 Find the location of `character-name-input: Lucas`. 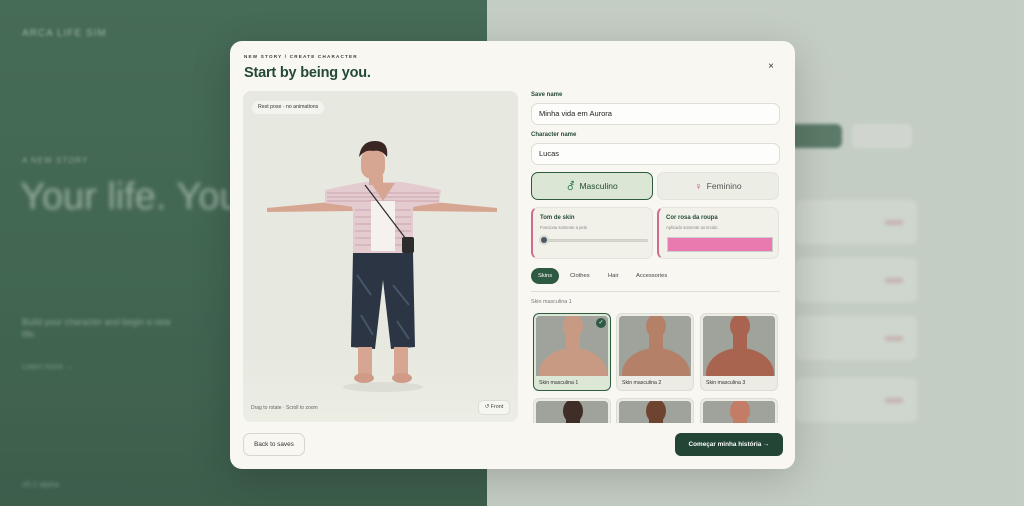

character-name-input: Lucas is located at coordinates (655, 154).